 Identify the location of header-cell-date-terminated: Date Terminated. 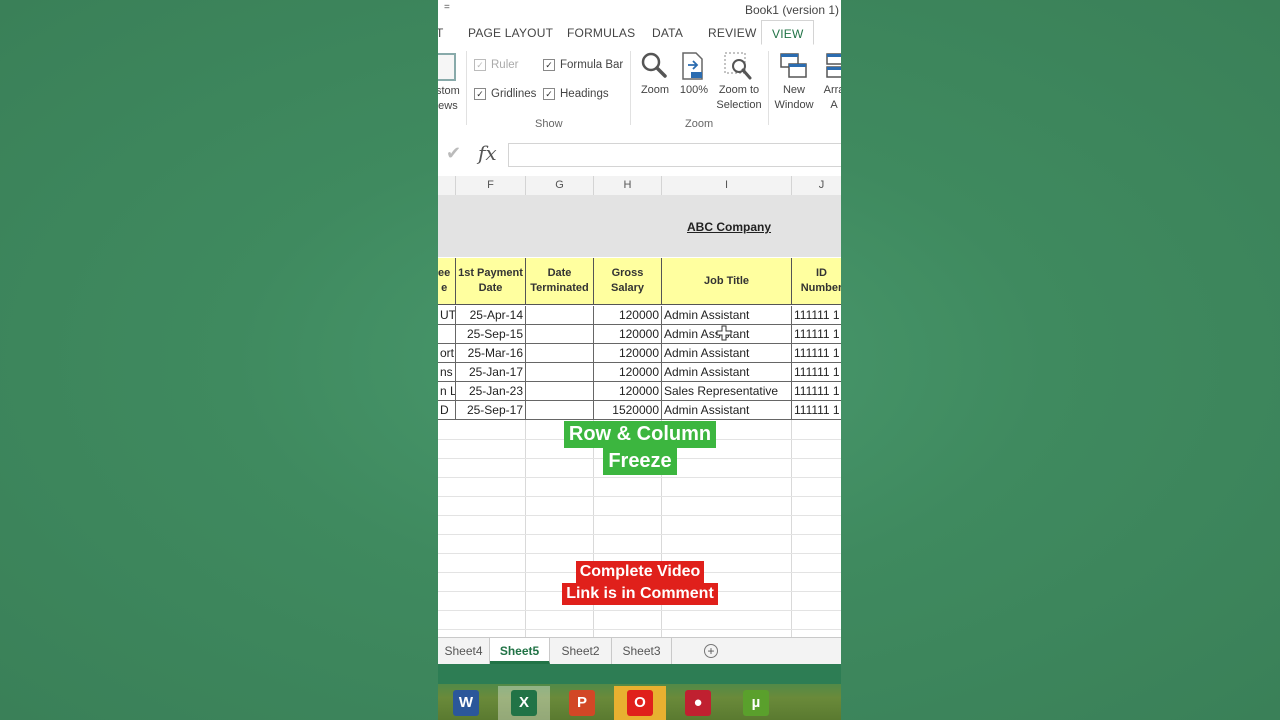
(560, 281).